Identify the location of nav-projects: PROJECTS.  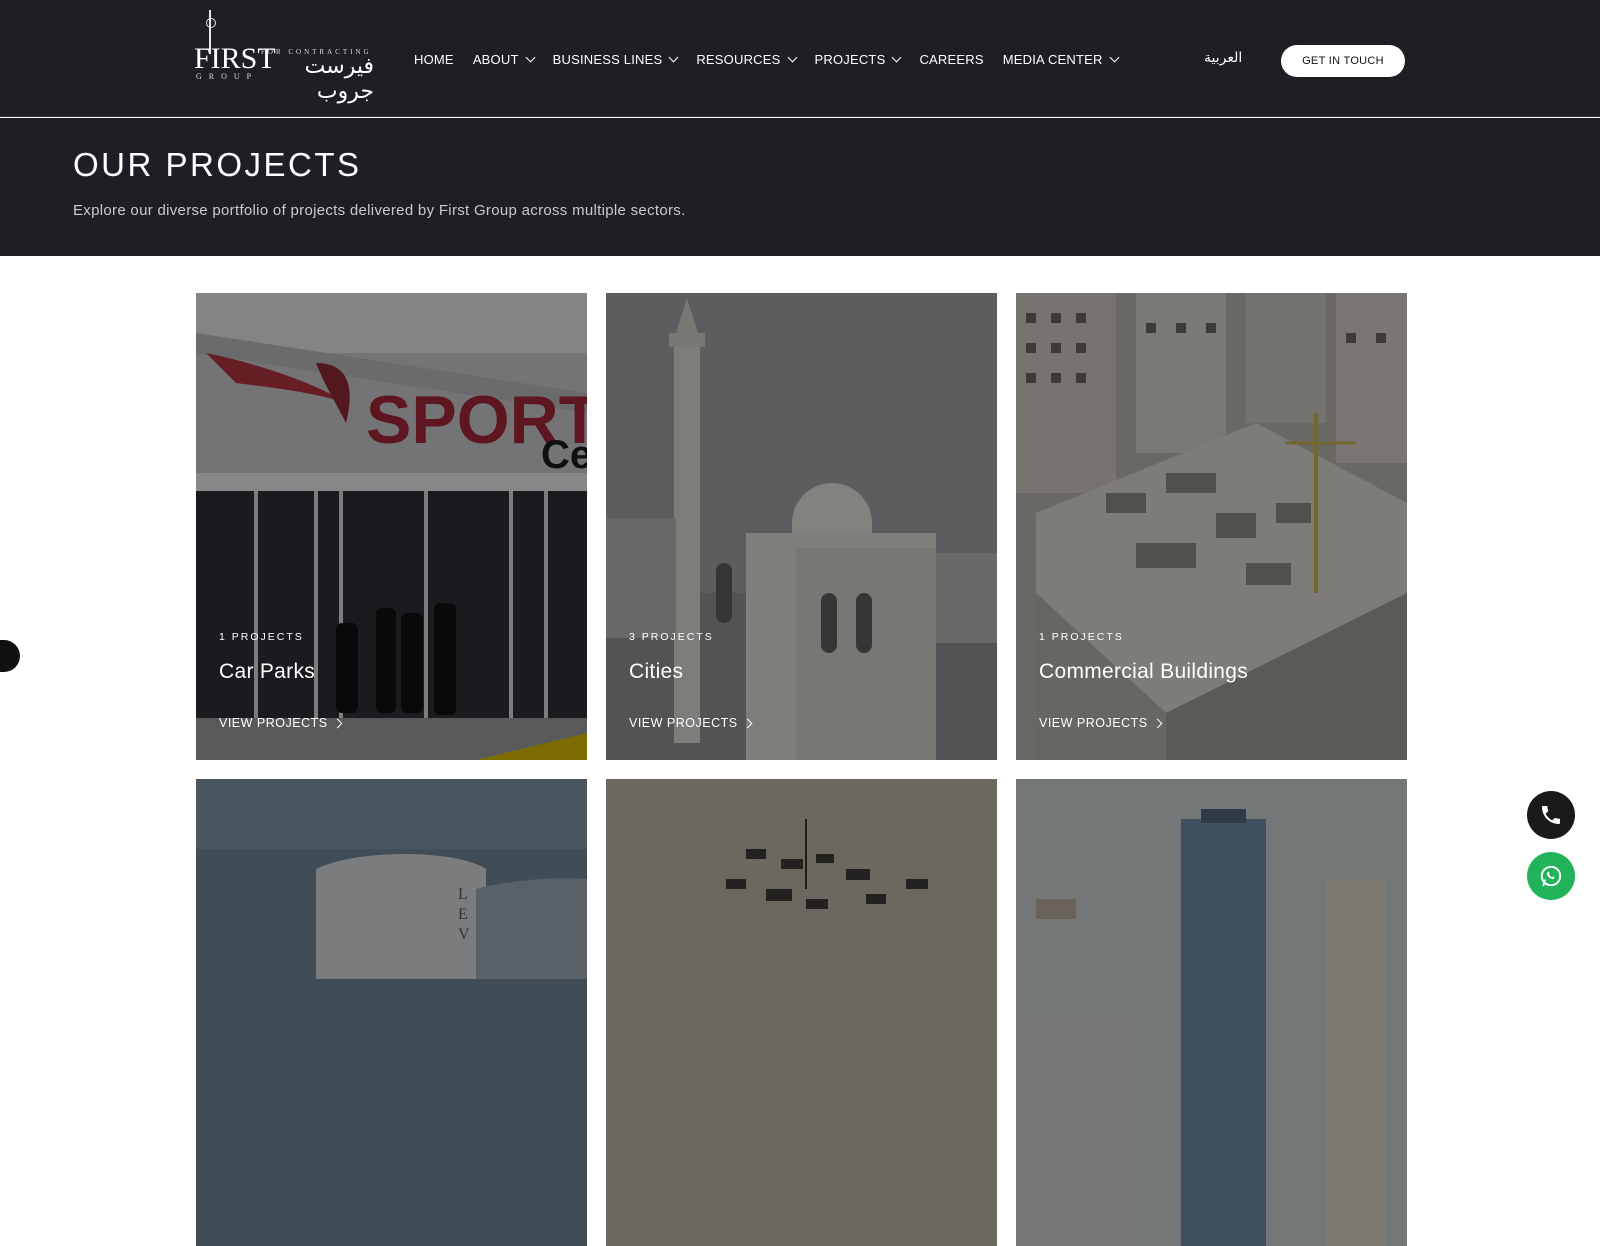
(858, 59).